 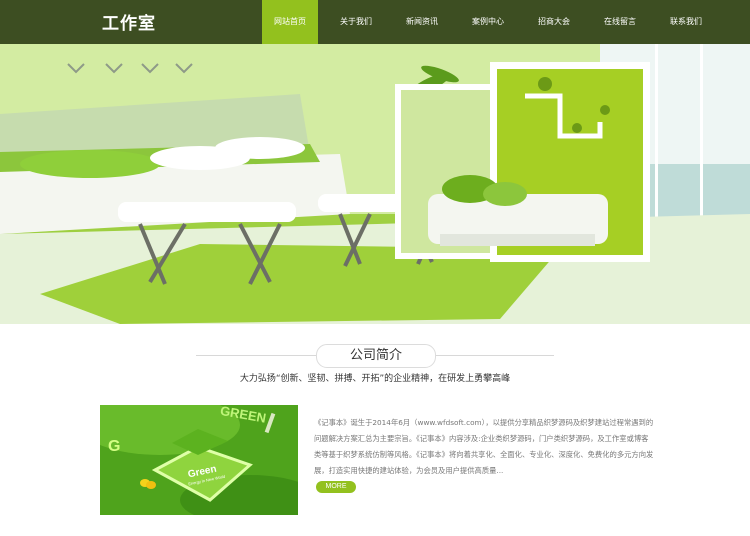 I want to click on nav-item-about: 关于我们, so click(x=356, y=22).